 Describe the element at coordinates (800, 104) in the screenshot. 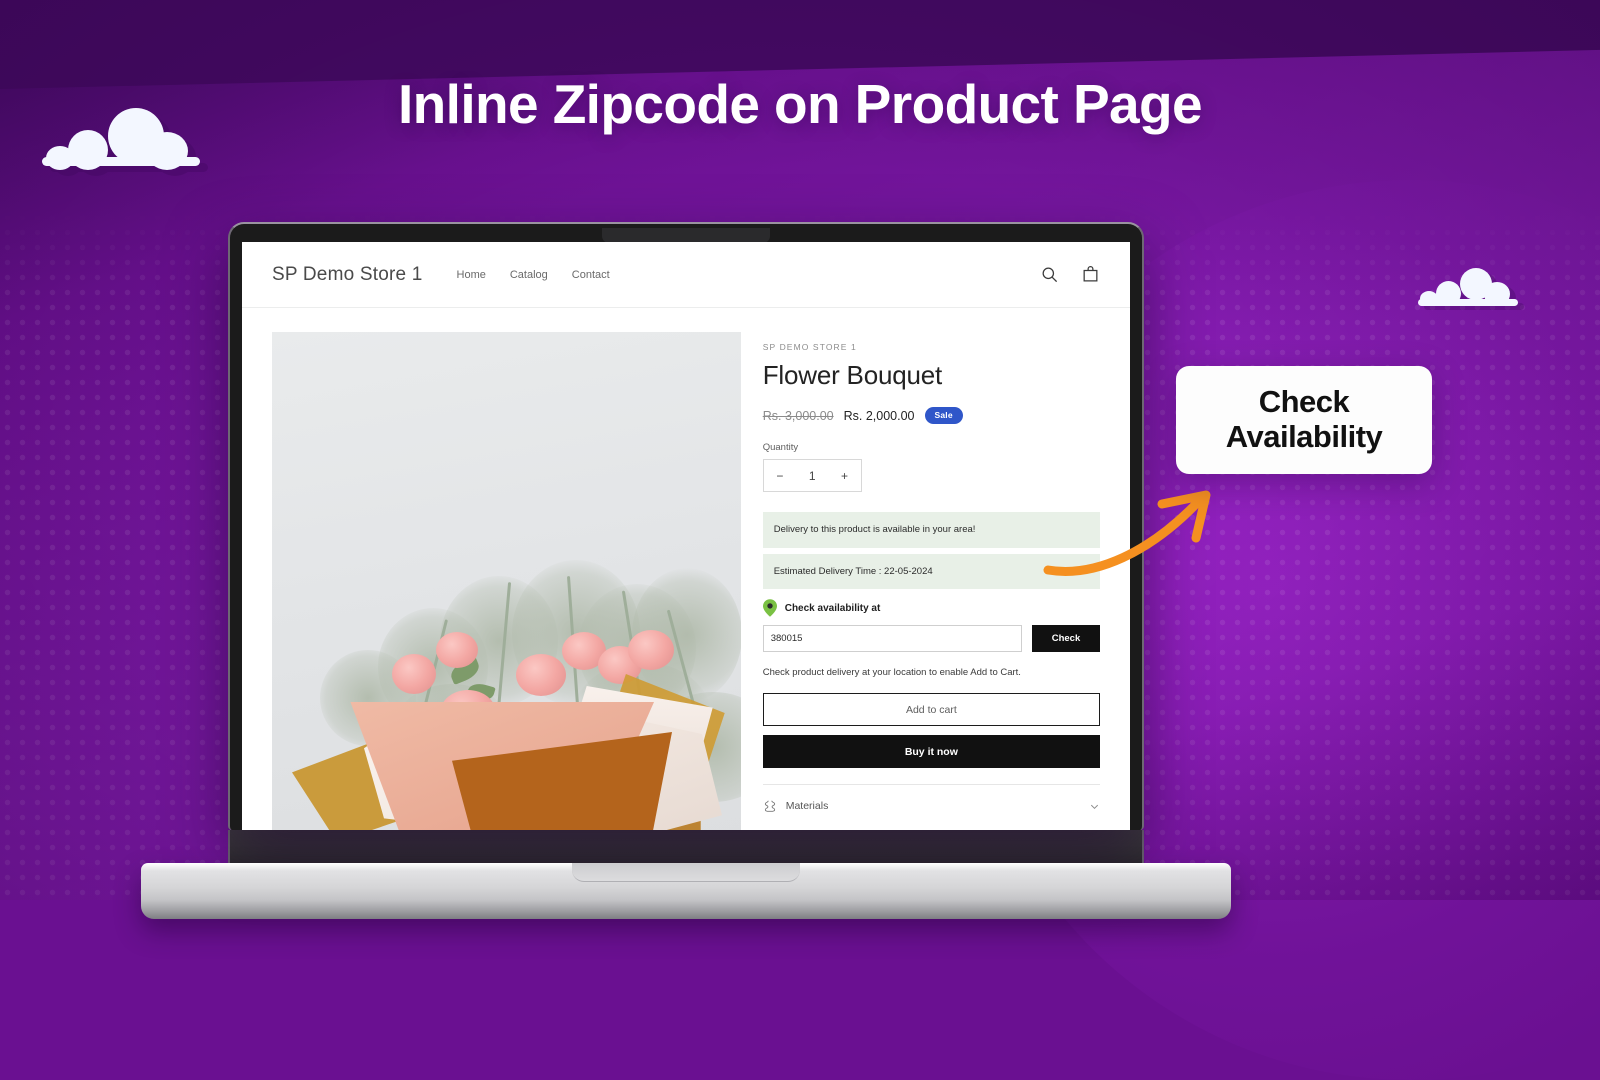

I see `page-title: Inline Zipcode on Product Page` at that location.